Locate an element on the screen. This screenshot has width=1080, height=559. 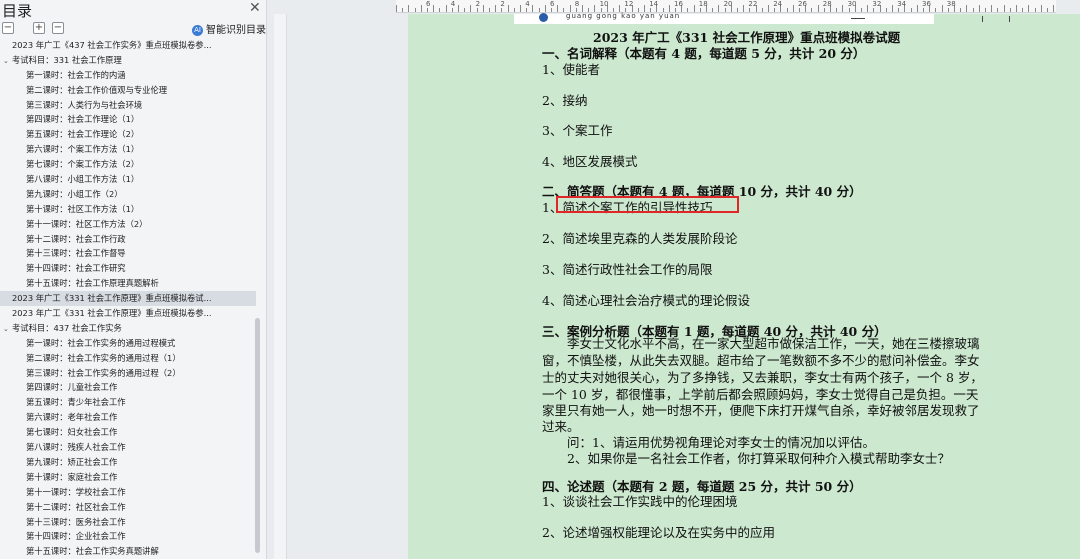
ruler-number: 18 is located at coordinates (703, 4).